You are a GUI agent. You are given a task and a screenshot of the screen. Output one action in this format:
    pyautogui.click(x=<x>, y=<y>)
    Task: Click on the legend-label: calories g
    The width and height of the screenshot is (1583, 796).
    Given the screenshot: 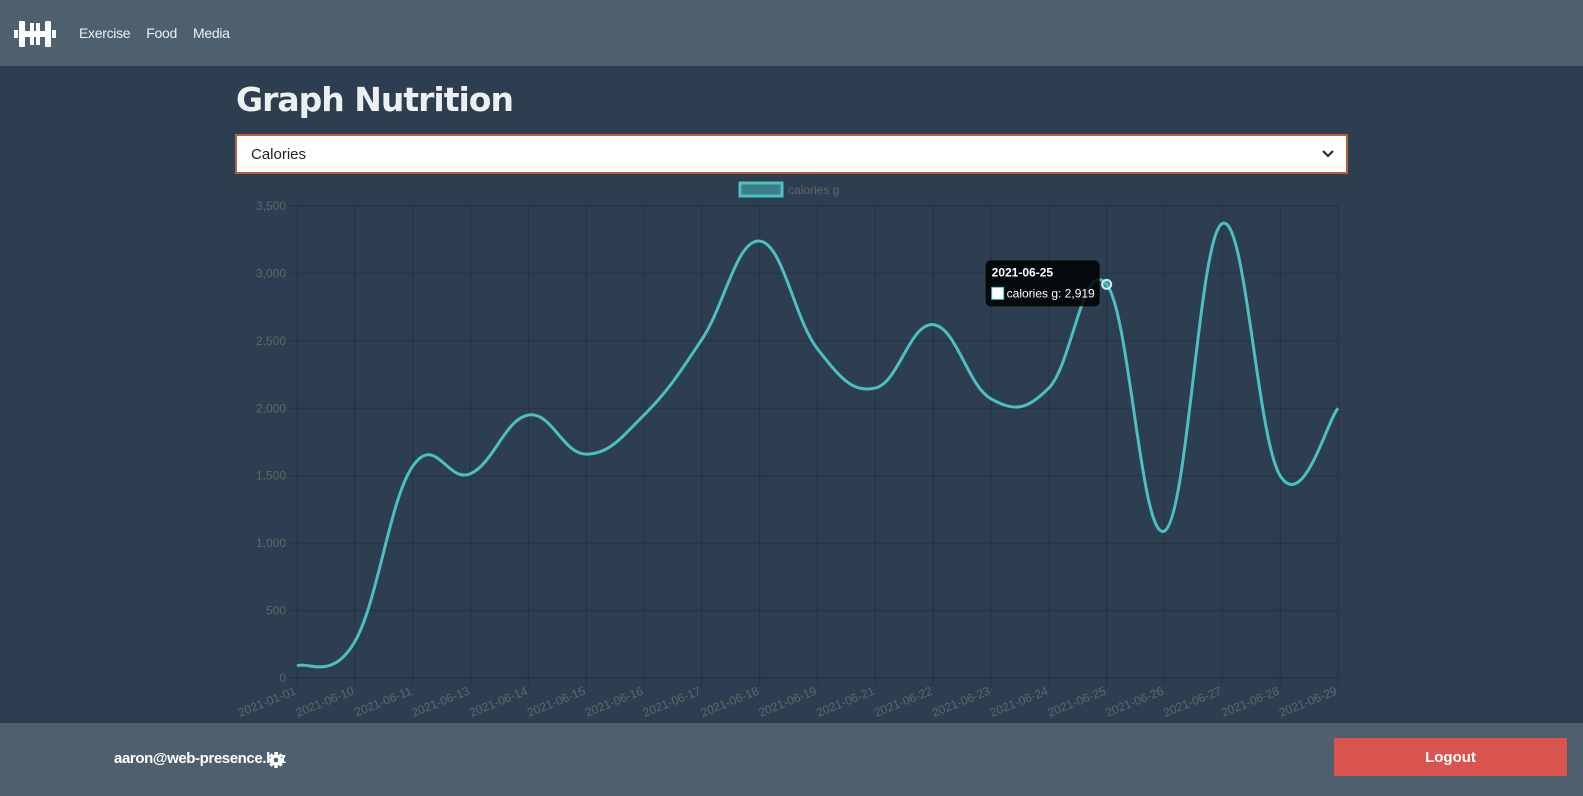 What is the action you would take?
    pyautogui.click(x=813, y=190)
    